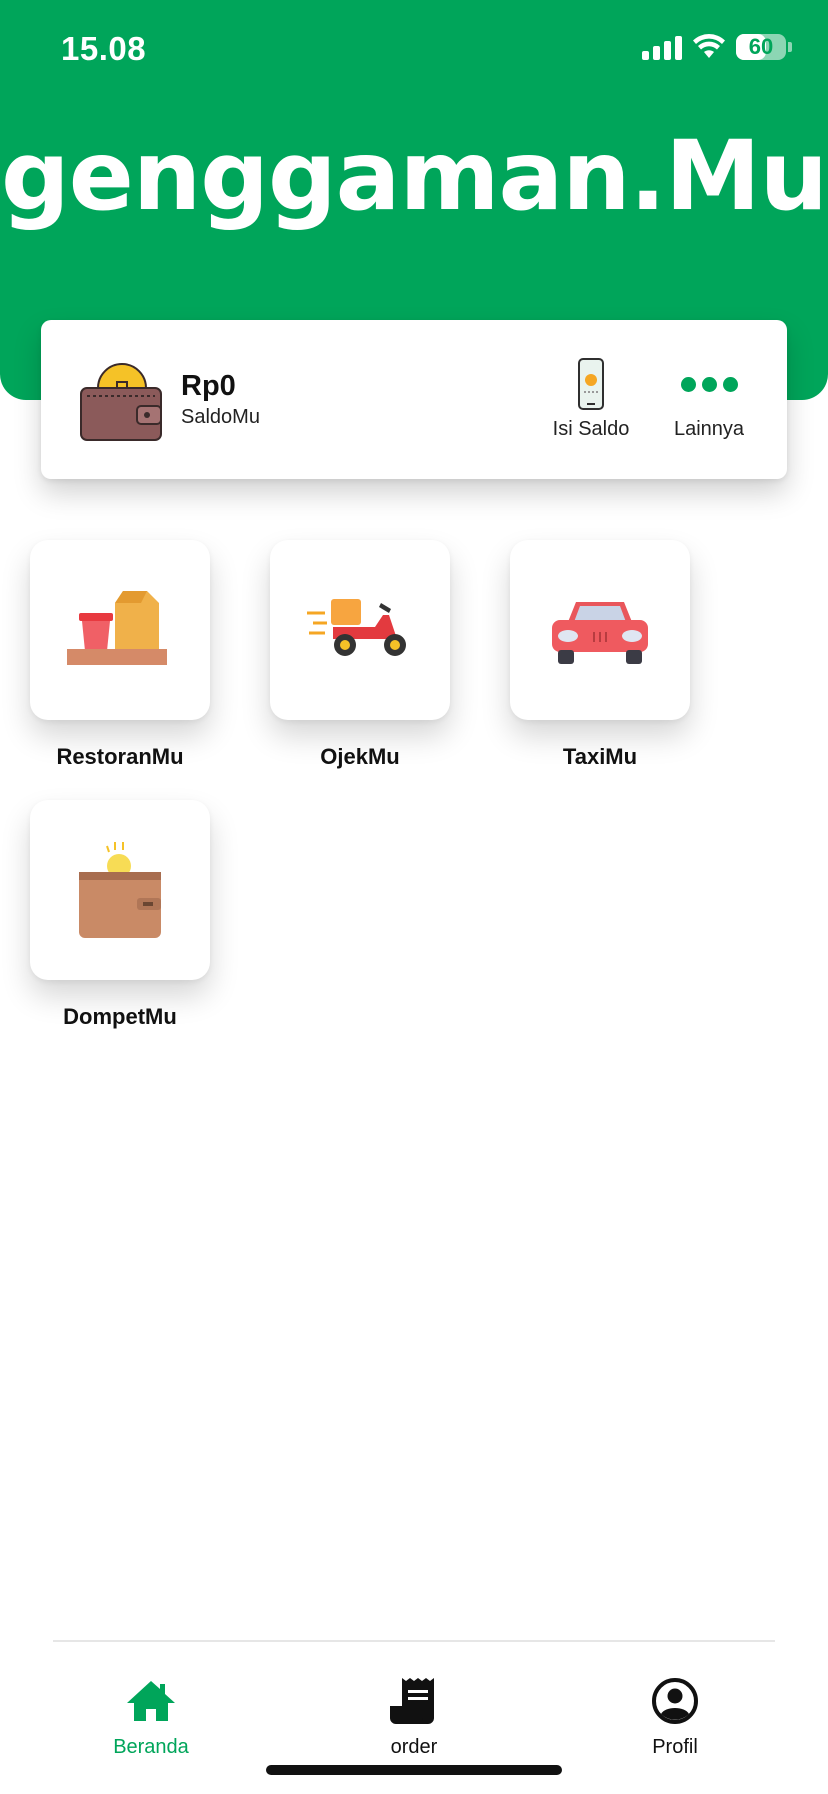  I want to click on nav-beranda: Beranda, so click(151, 1717).